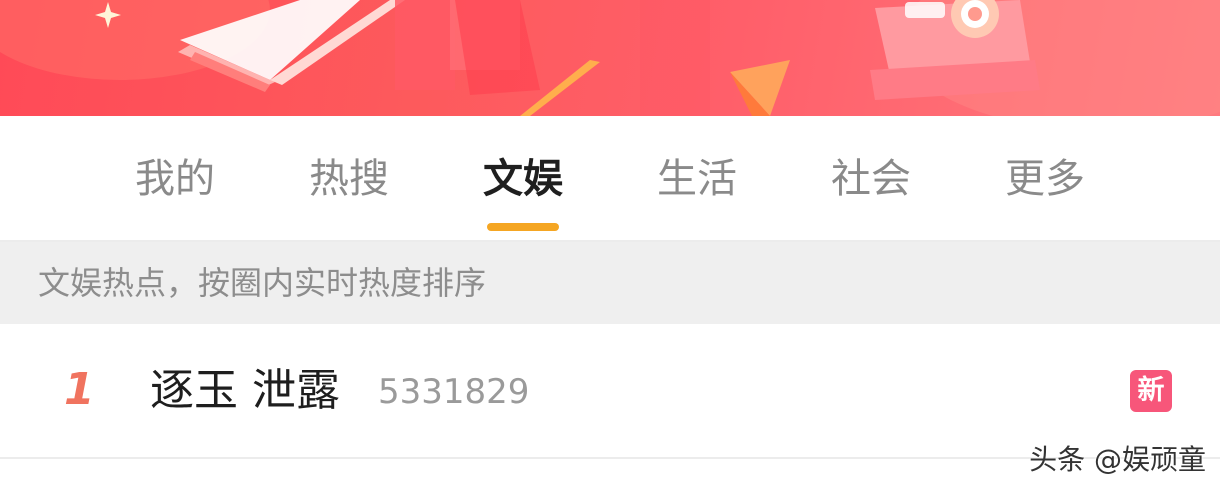  Describe the element at coordinates (175, 179) in the screenshot. I see `tab-mine: 我的` at that location.